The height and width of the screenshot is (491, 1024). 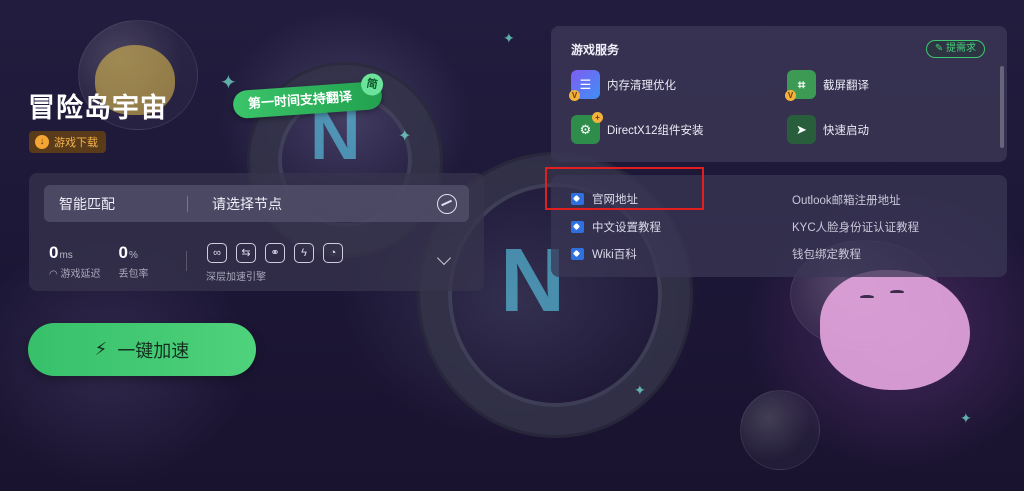 What do you see at coordinates (826, 254) in the screenshot?
I see `link-wallet-tutorial: 钱包绑定教程` at bounding box center [826, 254].